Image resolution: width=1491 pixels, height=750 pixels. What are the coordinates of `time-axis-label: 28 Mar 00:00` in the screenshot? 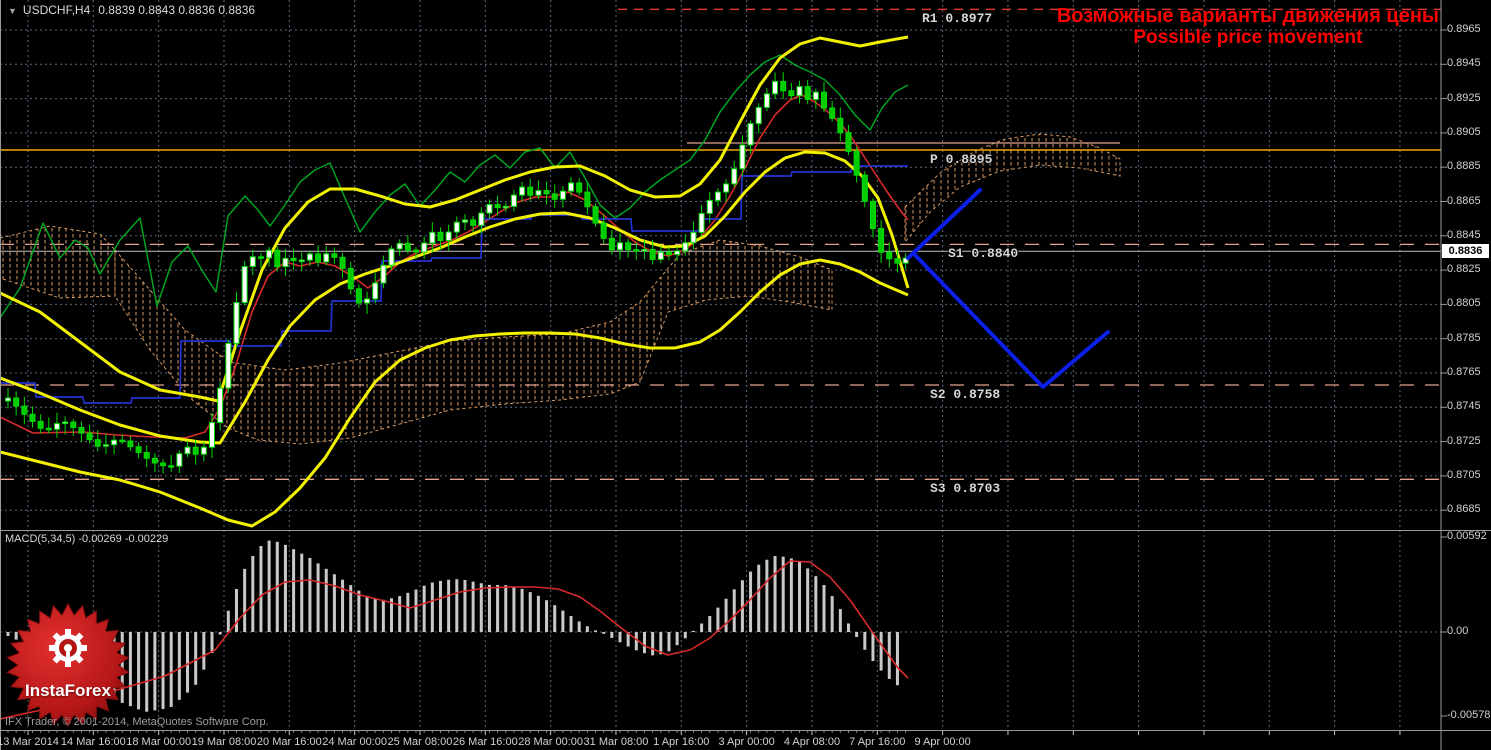 It's located at (551, 742).